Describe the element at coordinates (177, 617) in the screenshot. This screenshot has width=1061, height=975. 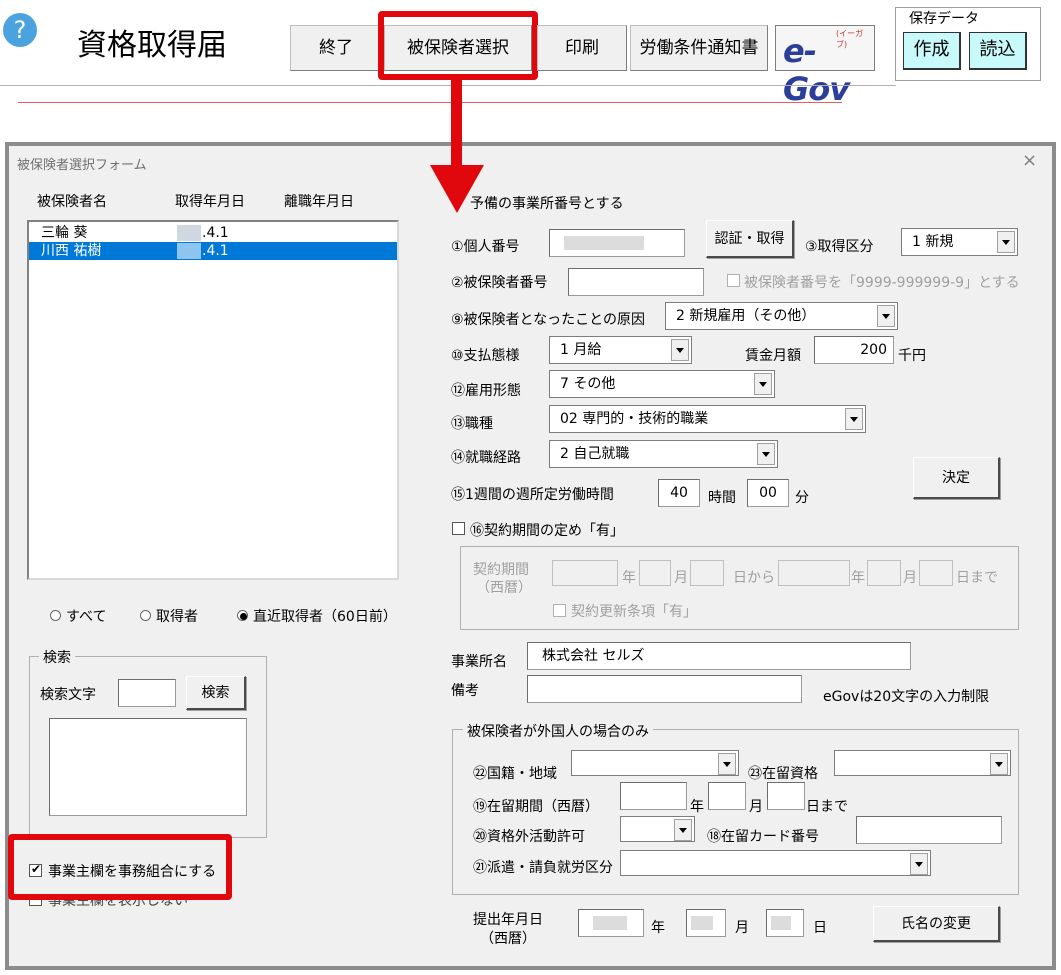
I see `filter-acquired-label: 取得者` at that location.